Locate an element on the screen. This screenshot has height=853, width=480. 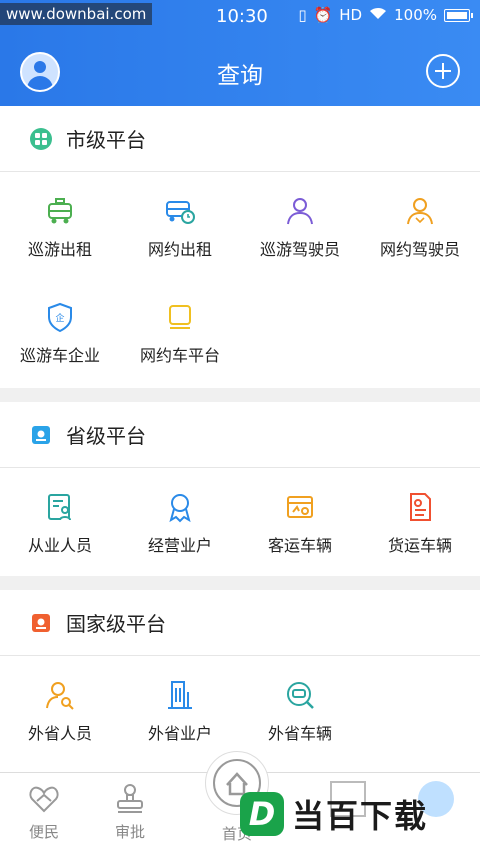
menu-item-label: 网约车平台 is located at coordinates (179, 355).